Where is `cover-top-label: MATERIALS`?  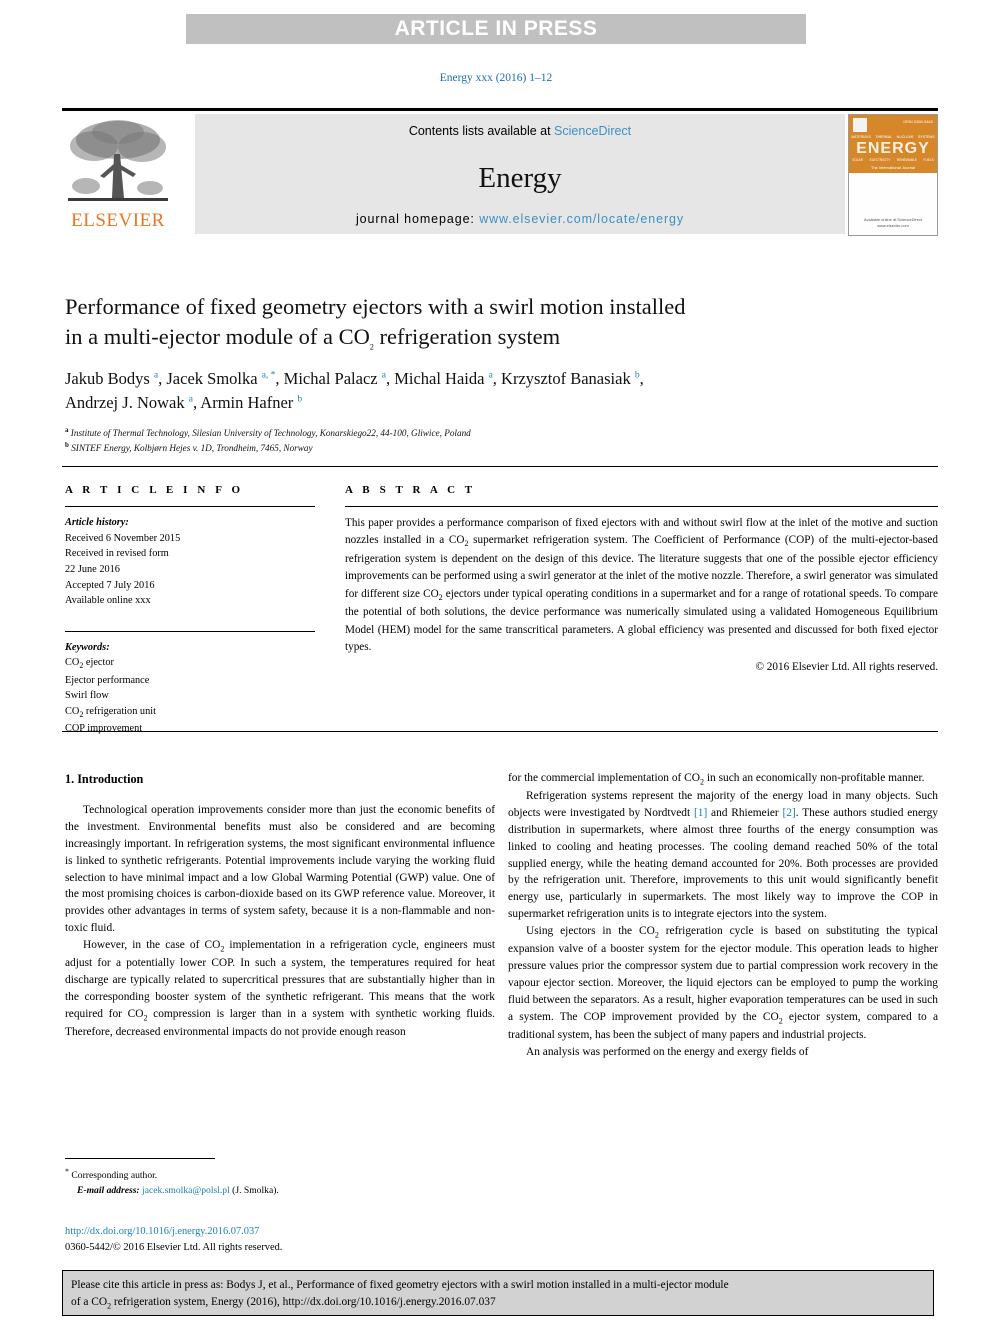 cover-top-label: MATERIALS is located at coordinates (861, 137).